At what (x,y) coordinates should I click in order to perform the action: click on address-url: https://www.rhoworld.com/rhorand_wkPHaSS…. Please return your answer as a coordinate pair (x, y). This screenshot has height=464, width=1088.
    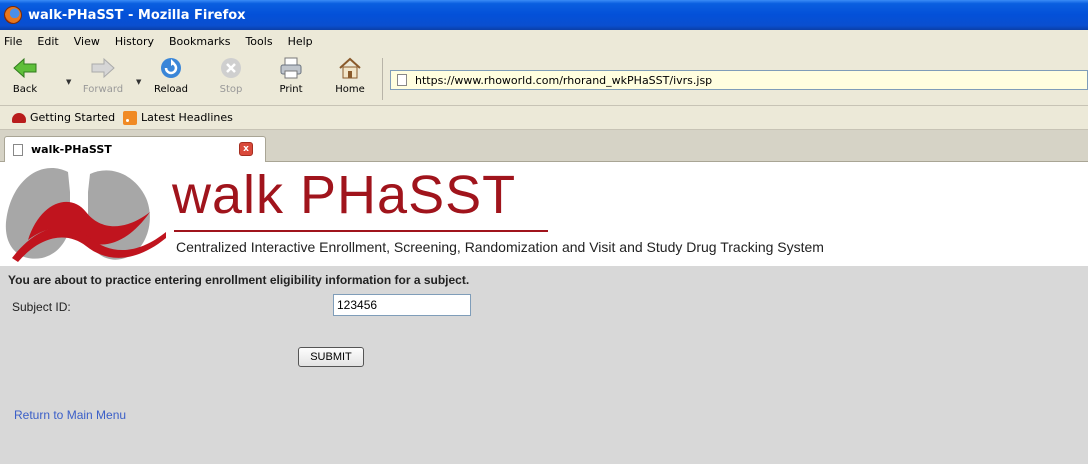
    Looking at the image, I should click on (564, 80).